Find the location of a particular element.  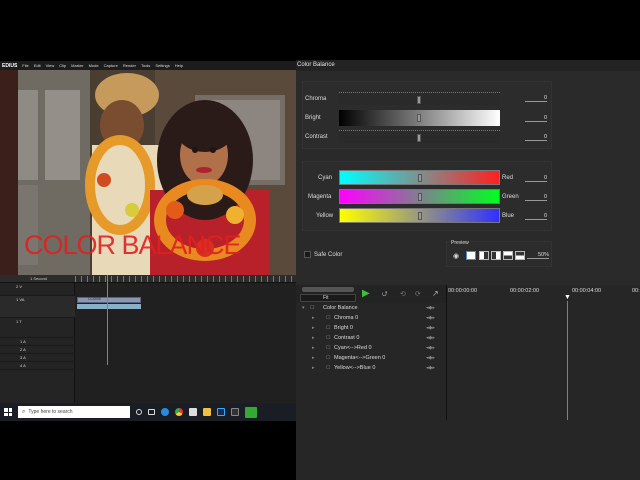

edius-task-icon is located at coordinates (235, 412).